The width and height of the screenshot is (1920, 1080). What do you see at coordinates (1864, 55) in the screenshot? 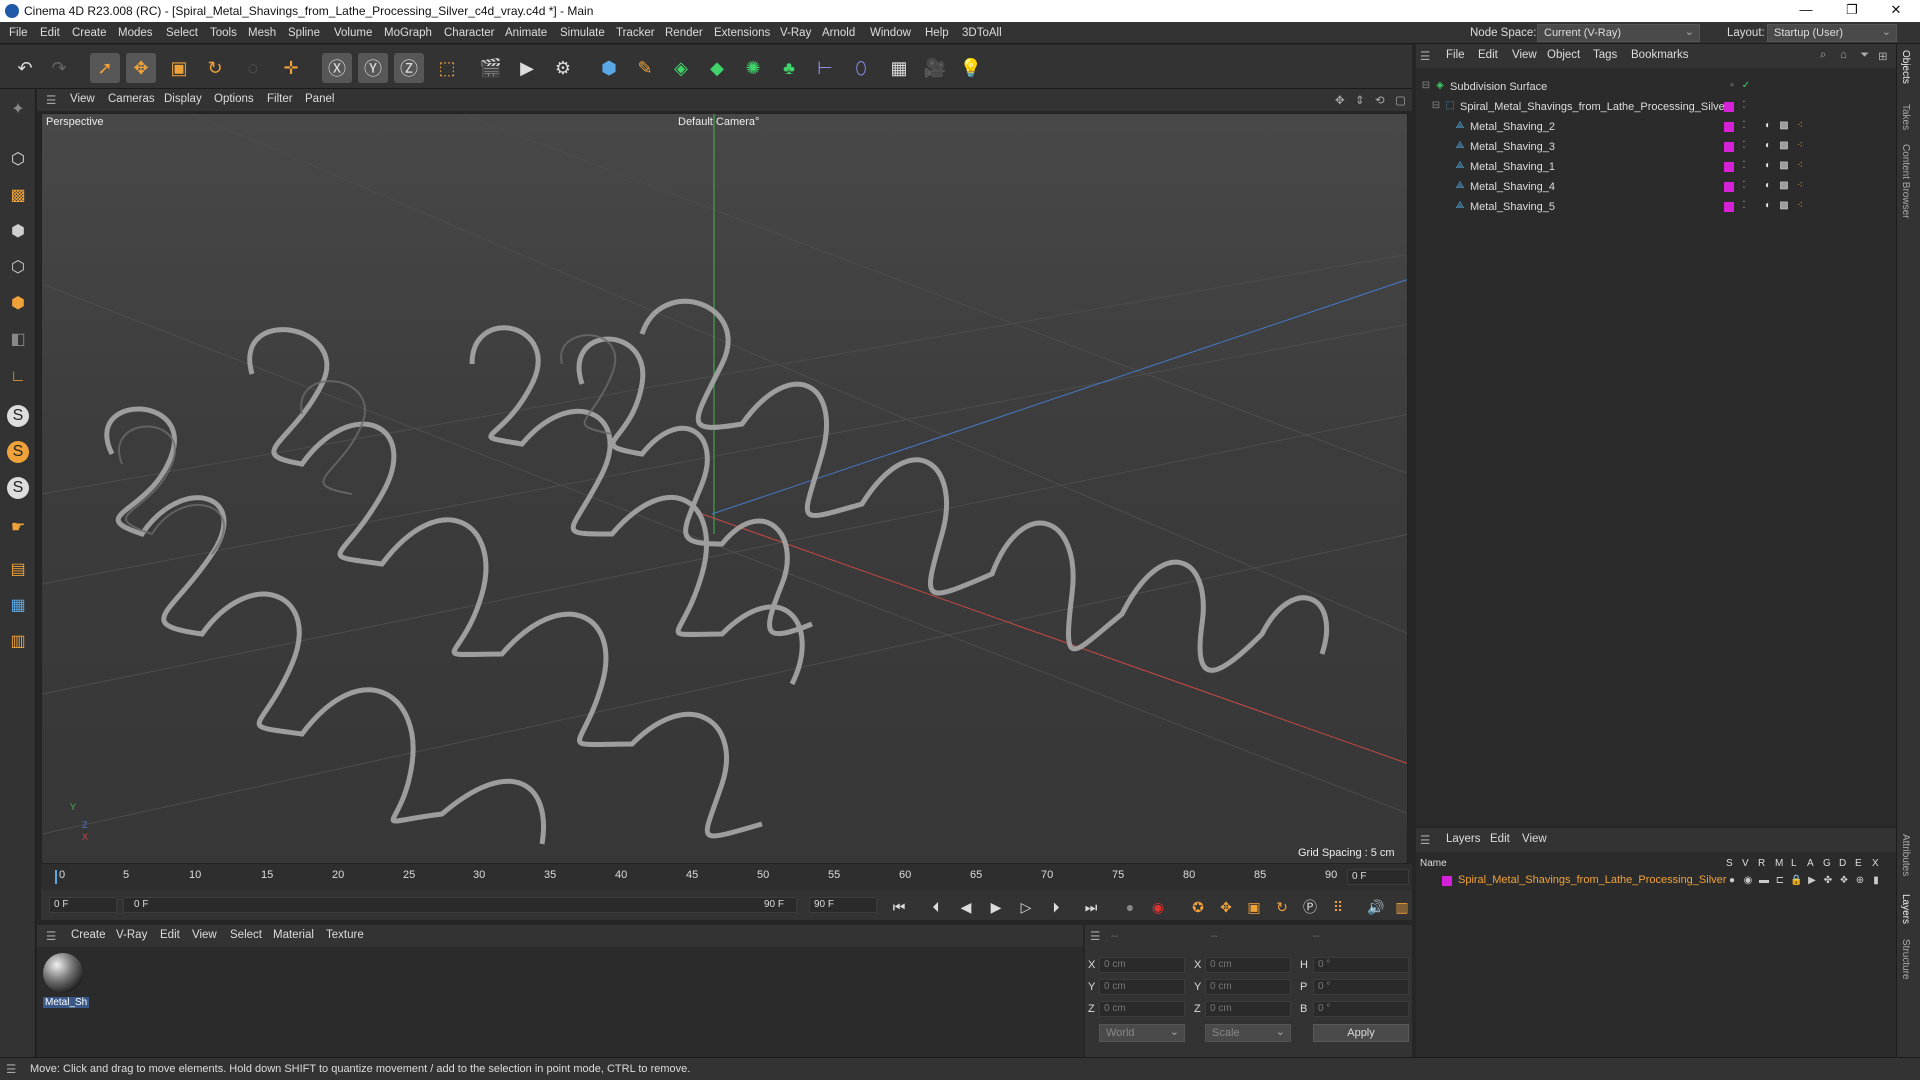
I see `filter-icon: ⏷` at bounding box center [1864, 55].